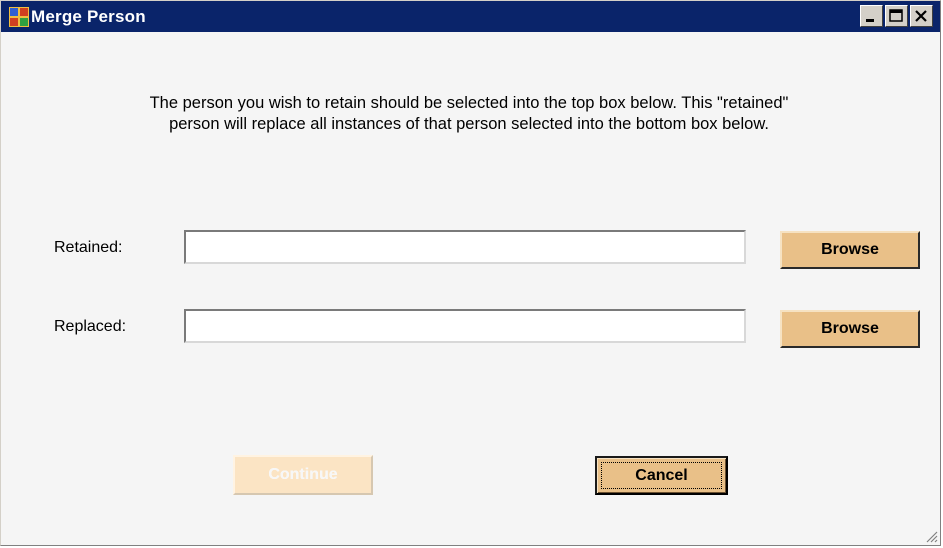 The width and height of the screenshot is (943, 548). What do you see at coordinates (465, 326) in the screenshot?
I see `replaced-field` at bounding box center [465, 326].